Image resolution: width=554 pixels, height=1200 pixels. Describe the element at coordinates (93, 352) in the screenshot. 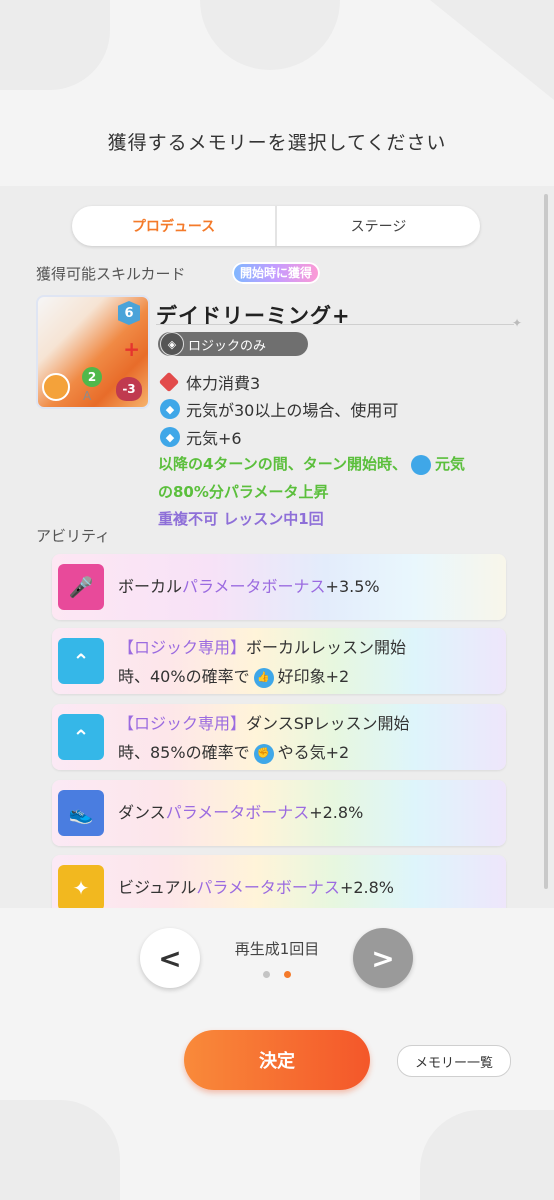

I see `skill-card-image: 6 + 2 A -3` at that location.